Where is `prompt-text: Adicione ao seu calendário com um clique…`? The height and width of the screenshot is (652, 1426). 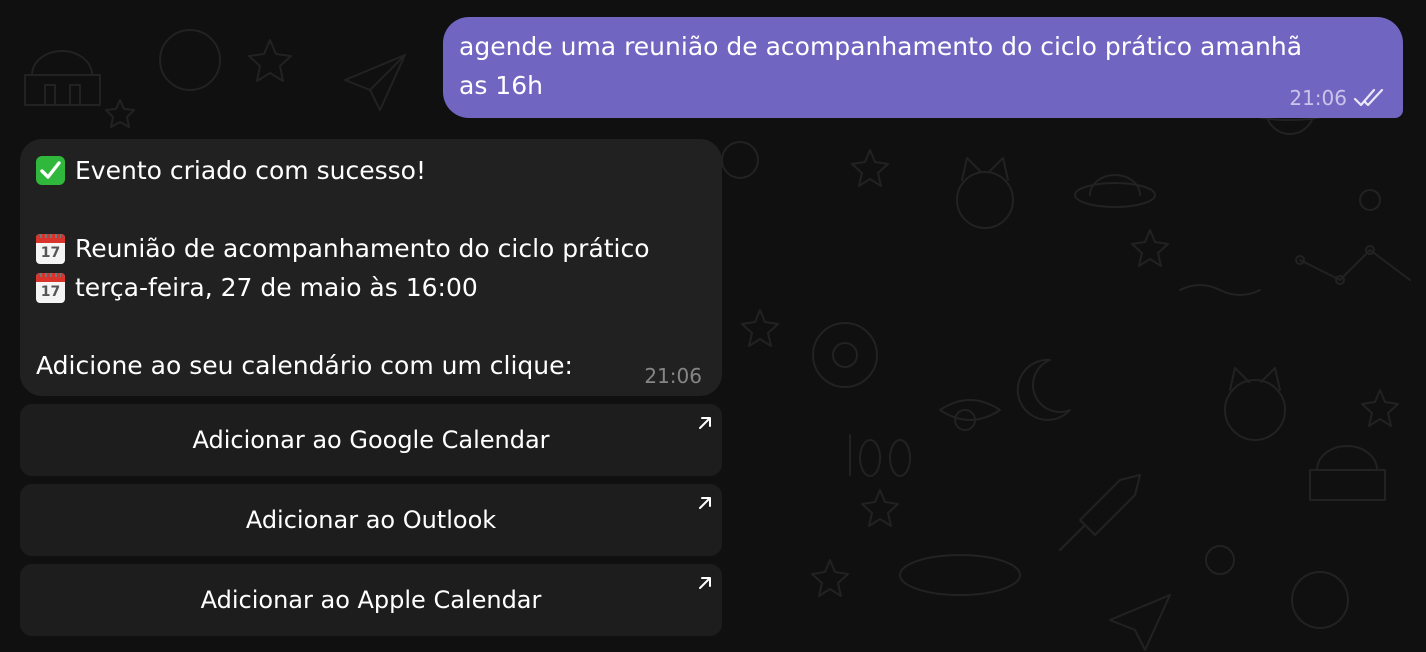 prompt-text: Adicione ao seu calendário com um clique… is located at coordinates (304, 365).